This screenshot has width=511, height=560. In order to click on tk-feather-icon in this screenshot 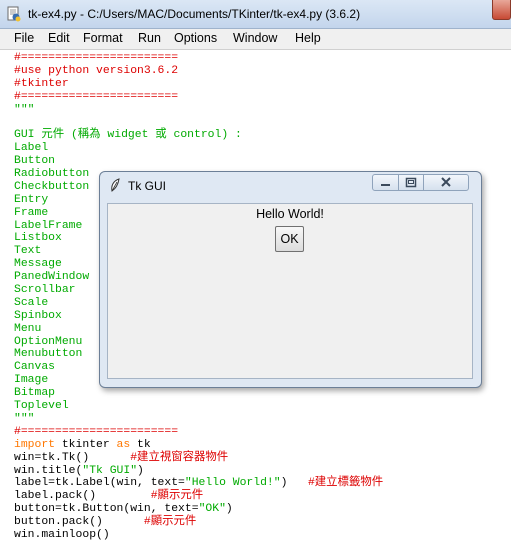, I will do `click(115, 185)`.